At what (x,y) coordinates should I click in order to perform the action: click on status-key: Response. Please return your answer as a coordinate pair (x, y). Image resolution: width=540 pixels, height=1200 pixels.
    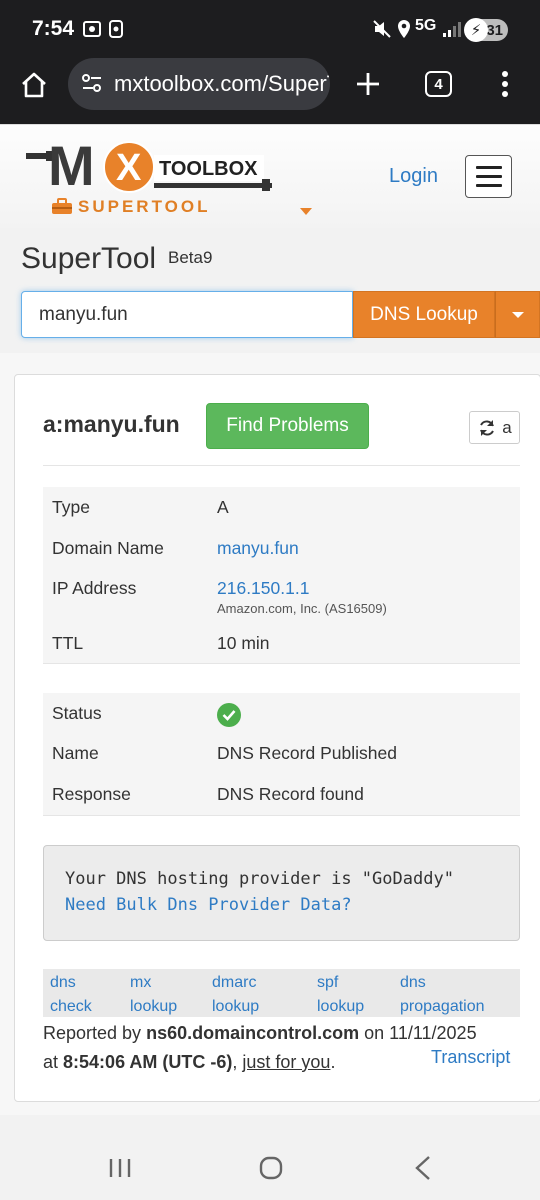
    Looking at the image, I should click on (91, 794).